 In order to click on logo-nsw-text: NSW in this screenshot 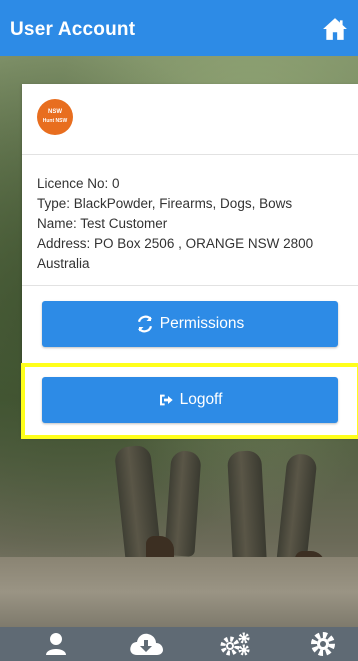, I will do `click(55, 112)`.